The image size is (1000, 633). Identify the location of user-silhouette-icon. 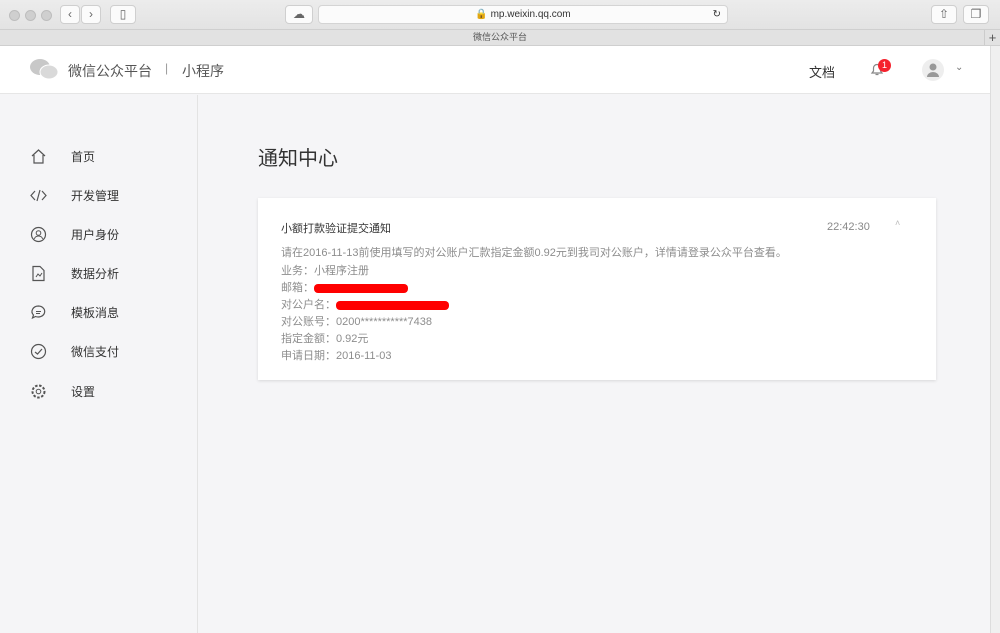
(933, 70).